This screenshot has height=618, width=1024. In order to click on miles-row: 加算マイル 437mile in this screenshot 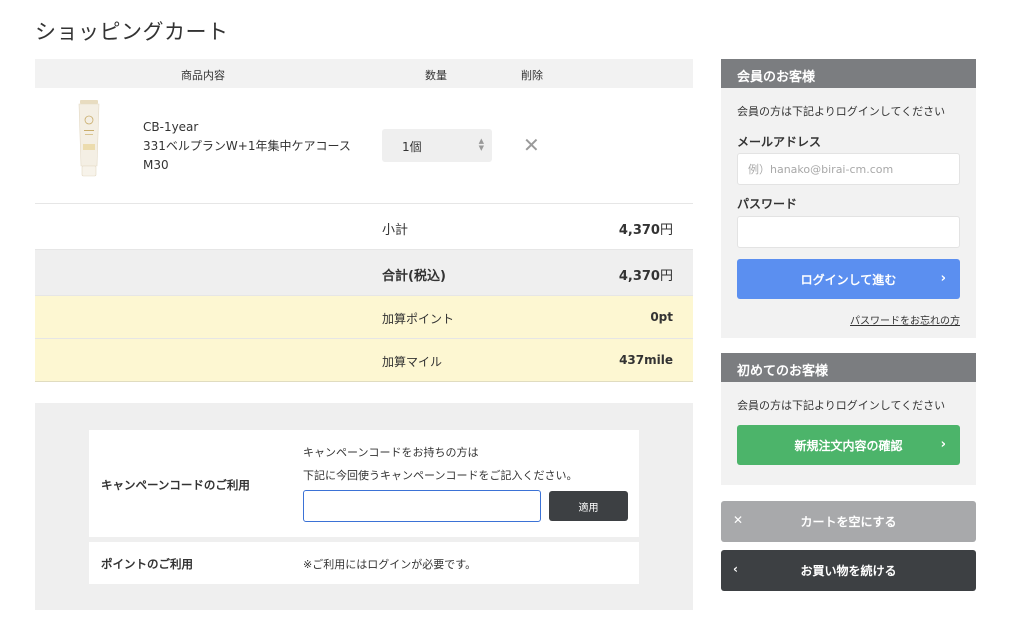, I will do `click(364, 360)`.